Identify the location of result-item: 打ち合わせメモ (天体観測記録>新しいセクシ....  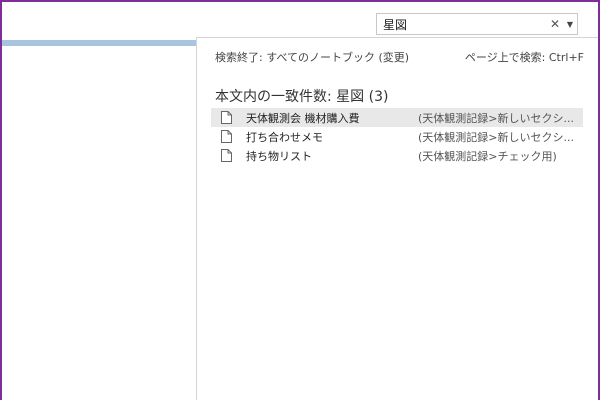
(397, 136).